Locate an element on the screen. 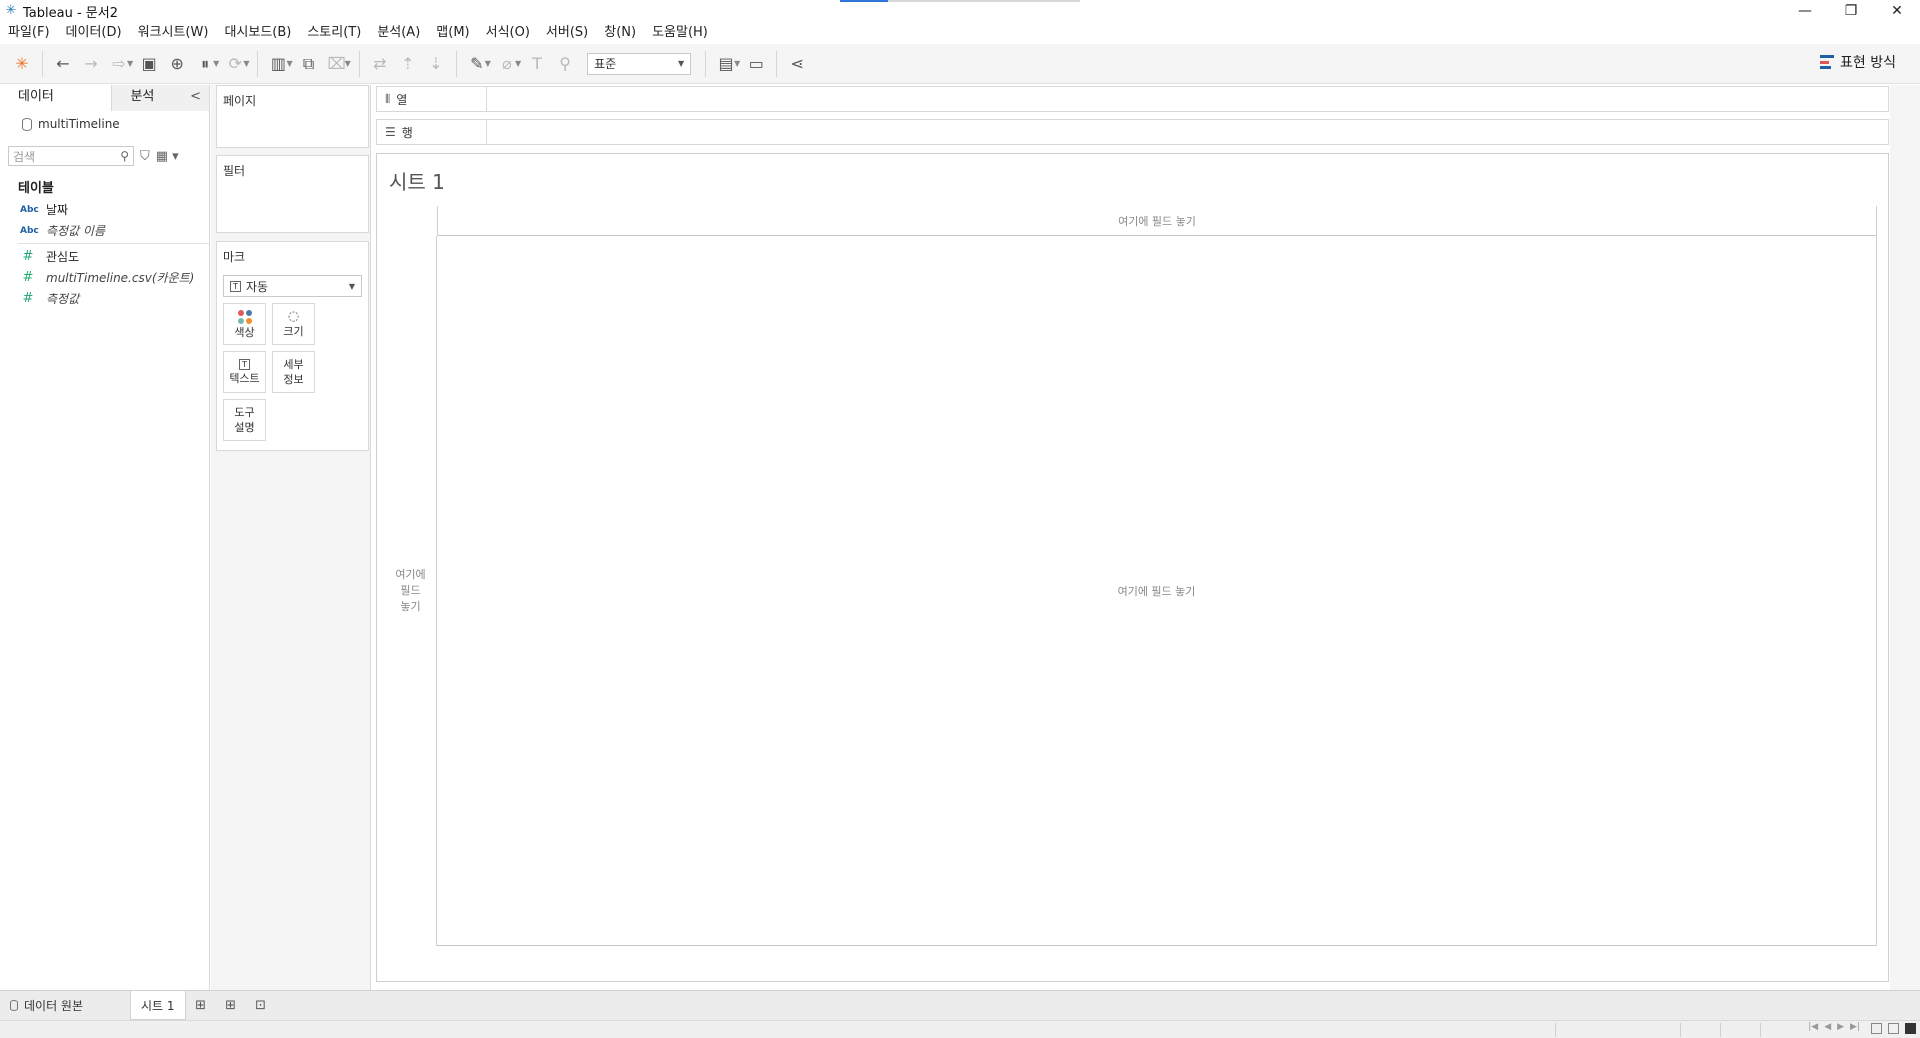 Image resolution: width=1920 pixels, height=1038 pixels. prev-sheet-icon: ◀ is located at coordinates (1827, 1027).